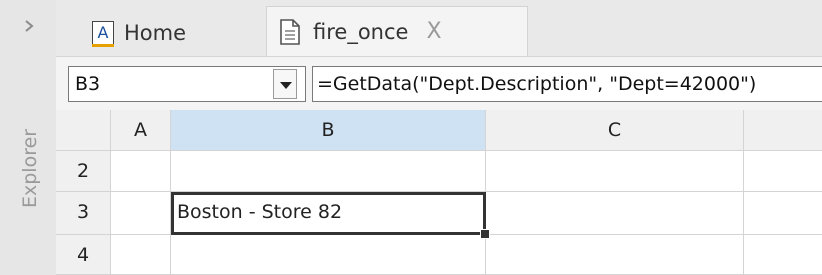 The width and height of the screenshot is (822, 275). I want to click on row-header-2: 2, so click(83, 171).